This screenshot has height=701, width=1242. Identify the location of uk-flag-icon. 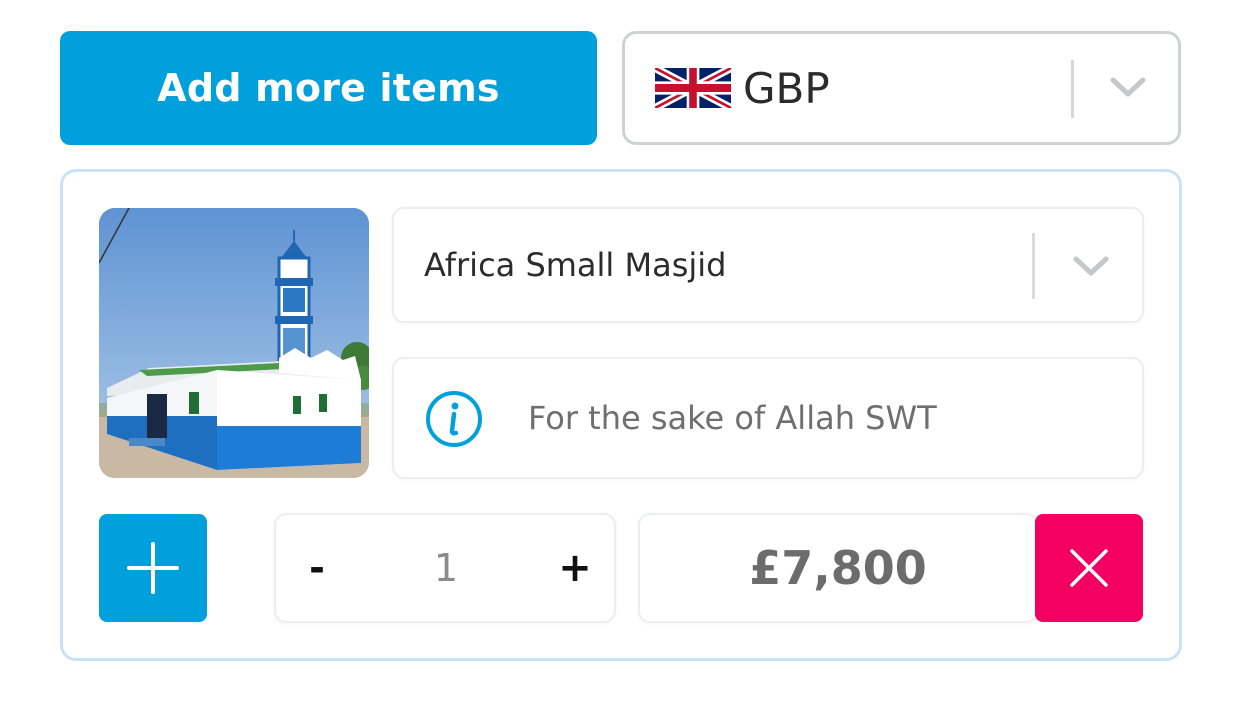
(693, 88).